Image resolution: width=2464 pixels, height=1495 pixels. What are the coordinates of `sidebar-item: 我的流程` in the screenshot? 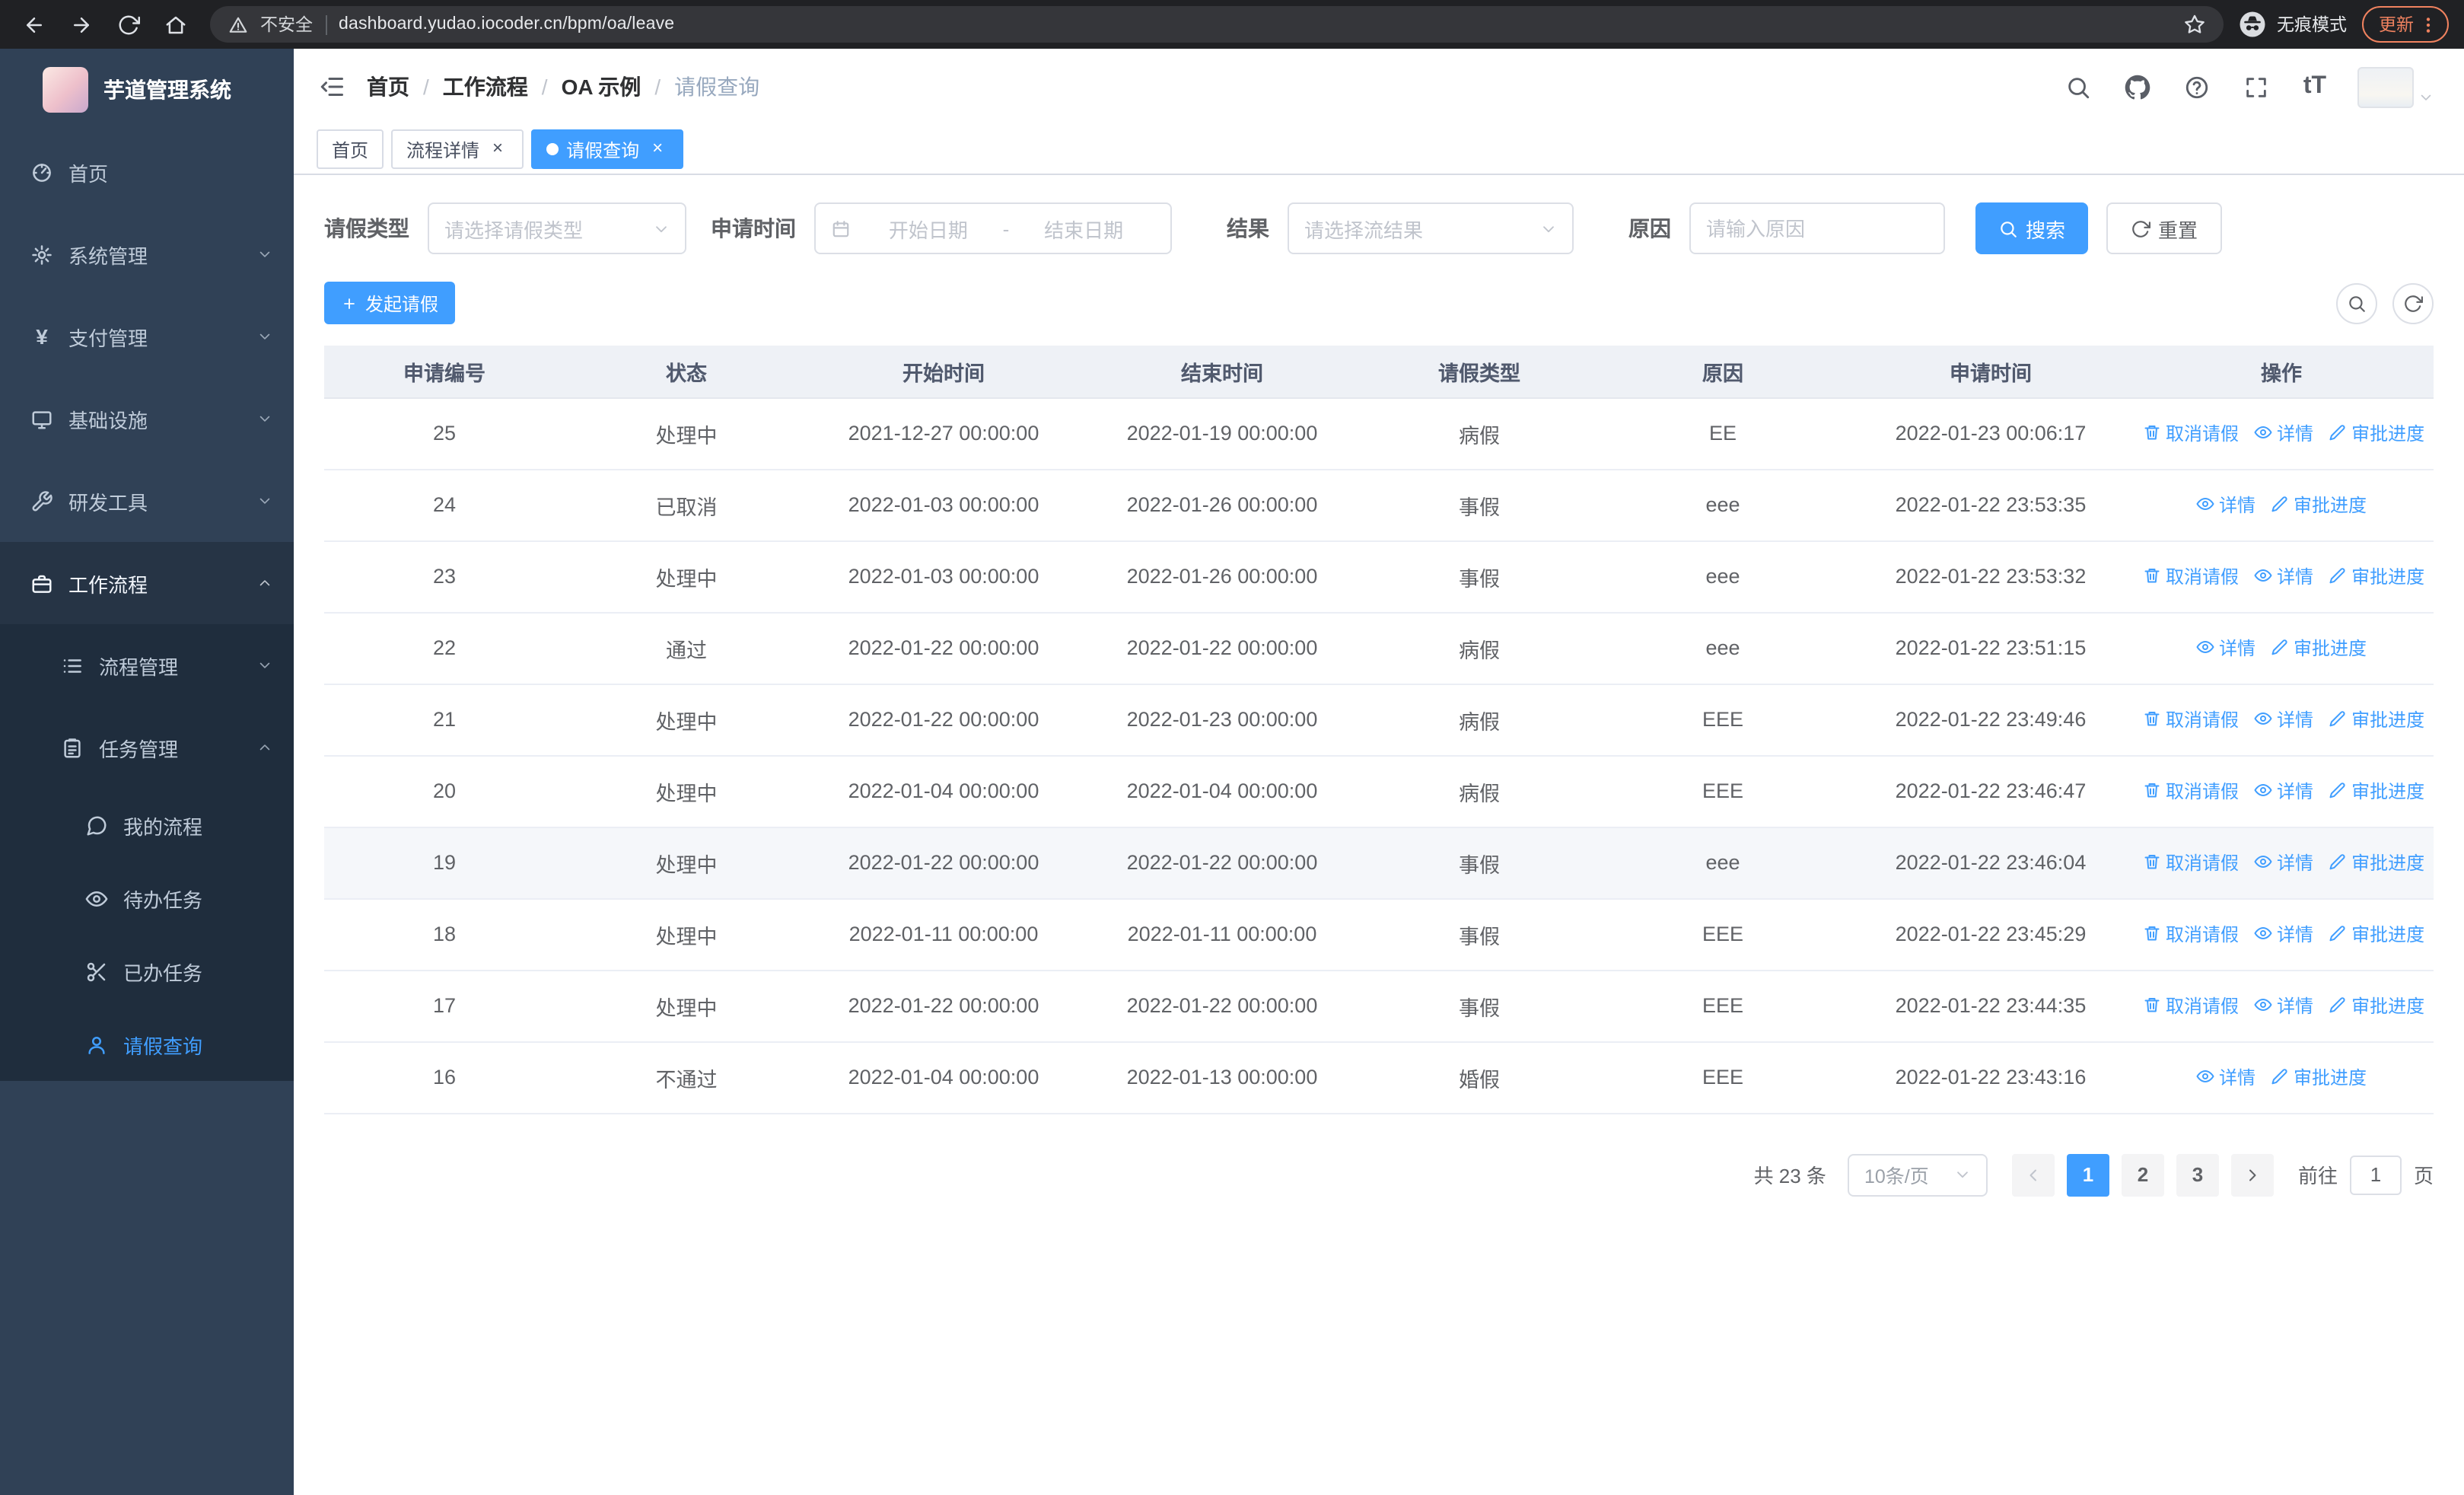 It's located at (147, 826).